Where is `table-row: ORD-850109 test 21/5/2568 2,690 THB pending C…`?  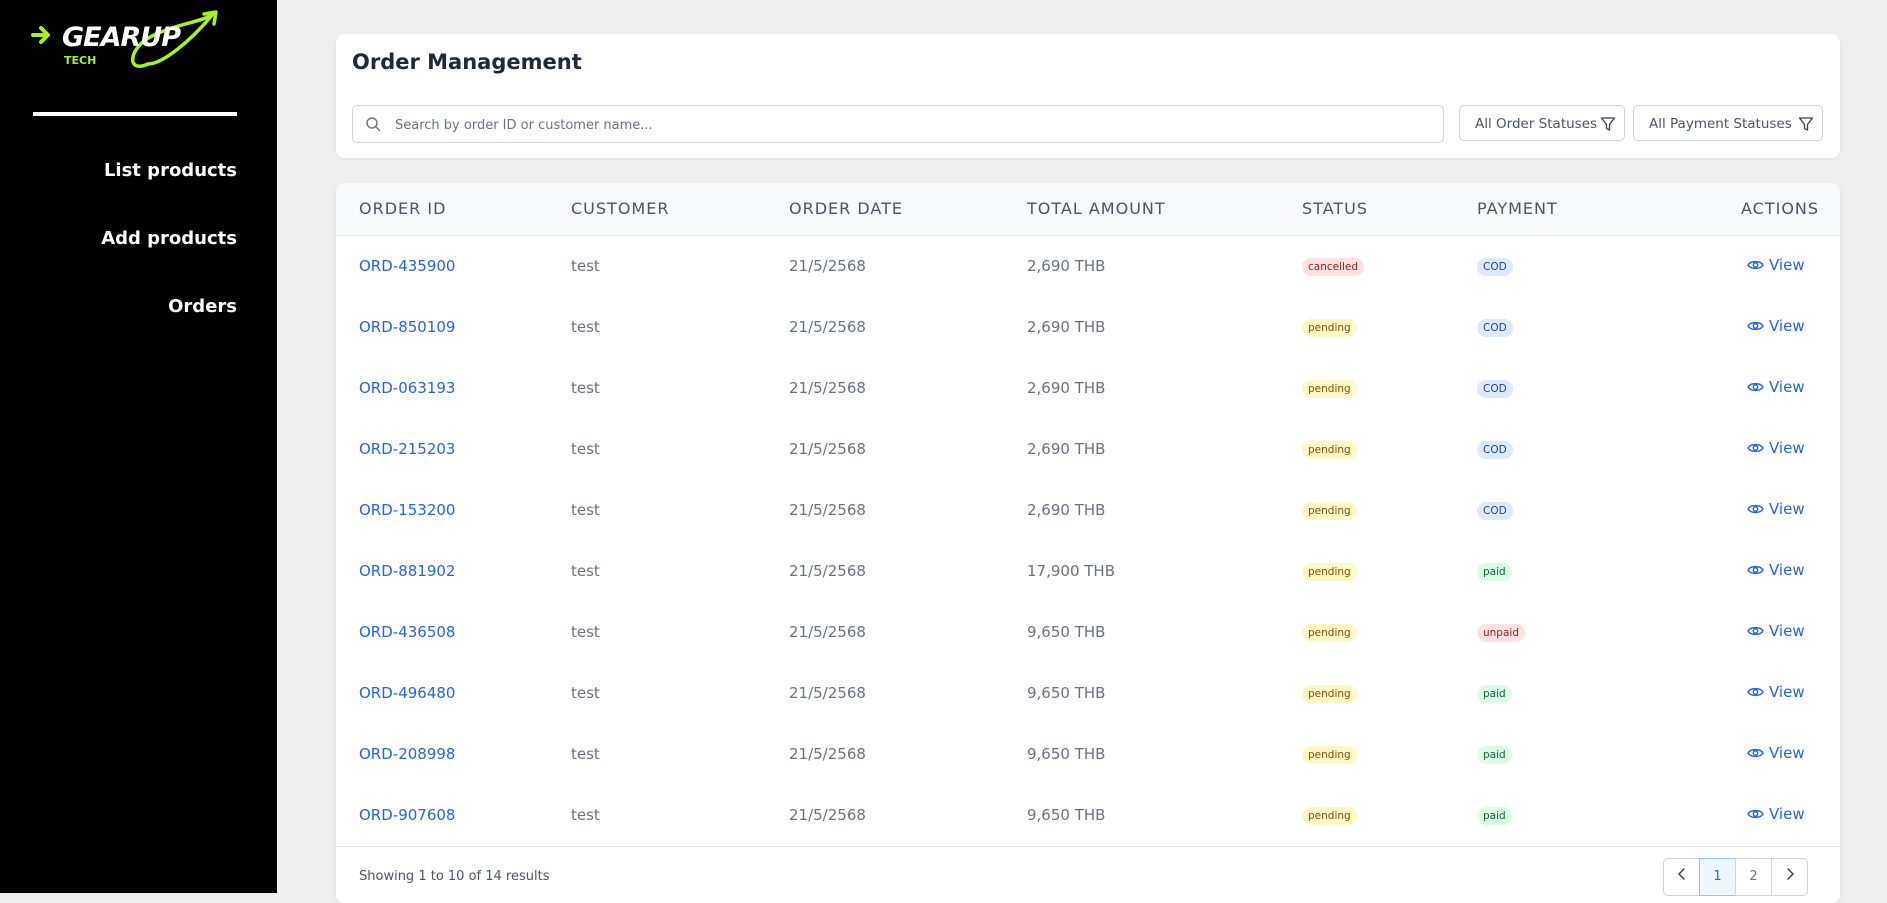
table-row: ORD-850109 test 21/5/2568 2,690 THB pending C… is located at coordinates (1088, 328).